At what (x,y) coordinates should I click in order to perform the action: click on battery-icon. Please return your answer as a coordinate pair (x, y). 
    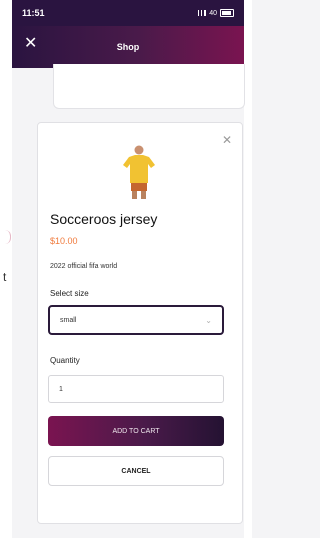
    Looking at the image, I should click on (227, 13).